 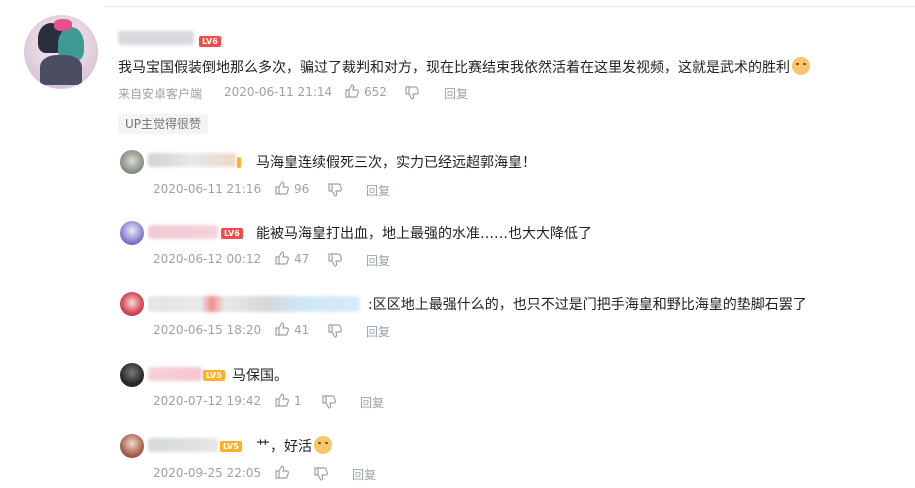 What do you see at coordinates (302, 189) in the screenshot?
I see `like-count: 96` at bounding box center [302, 189].